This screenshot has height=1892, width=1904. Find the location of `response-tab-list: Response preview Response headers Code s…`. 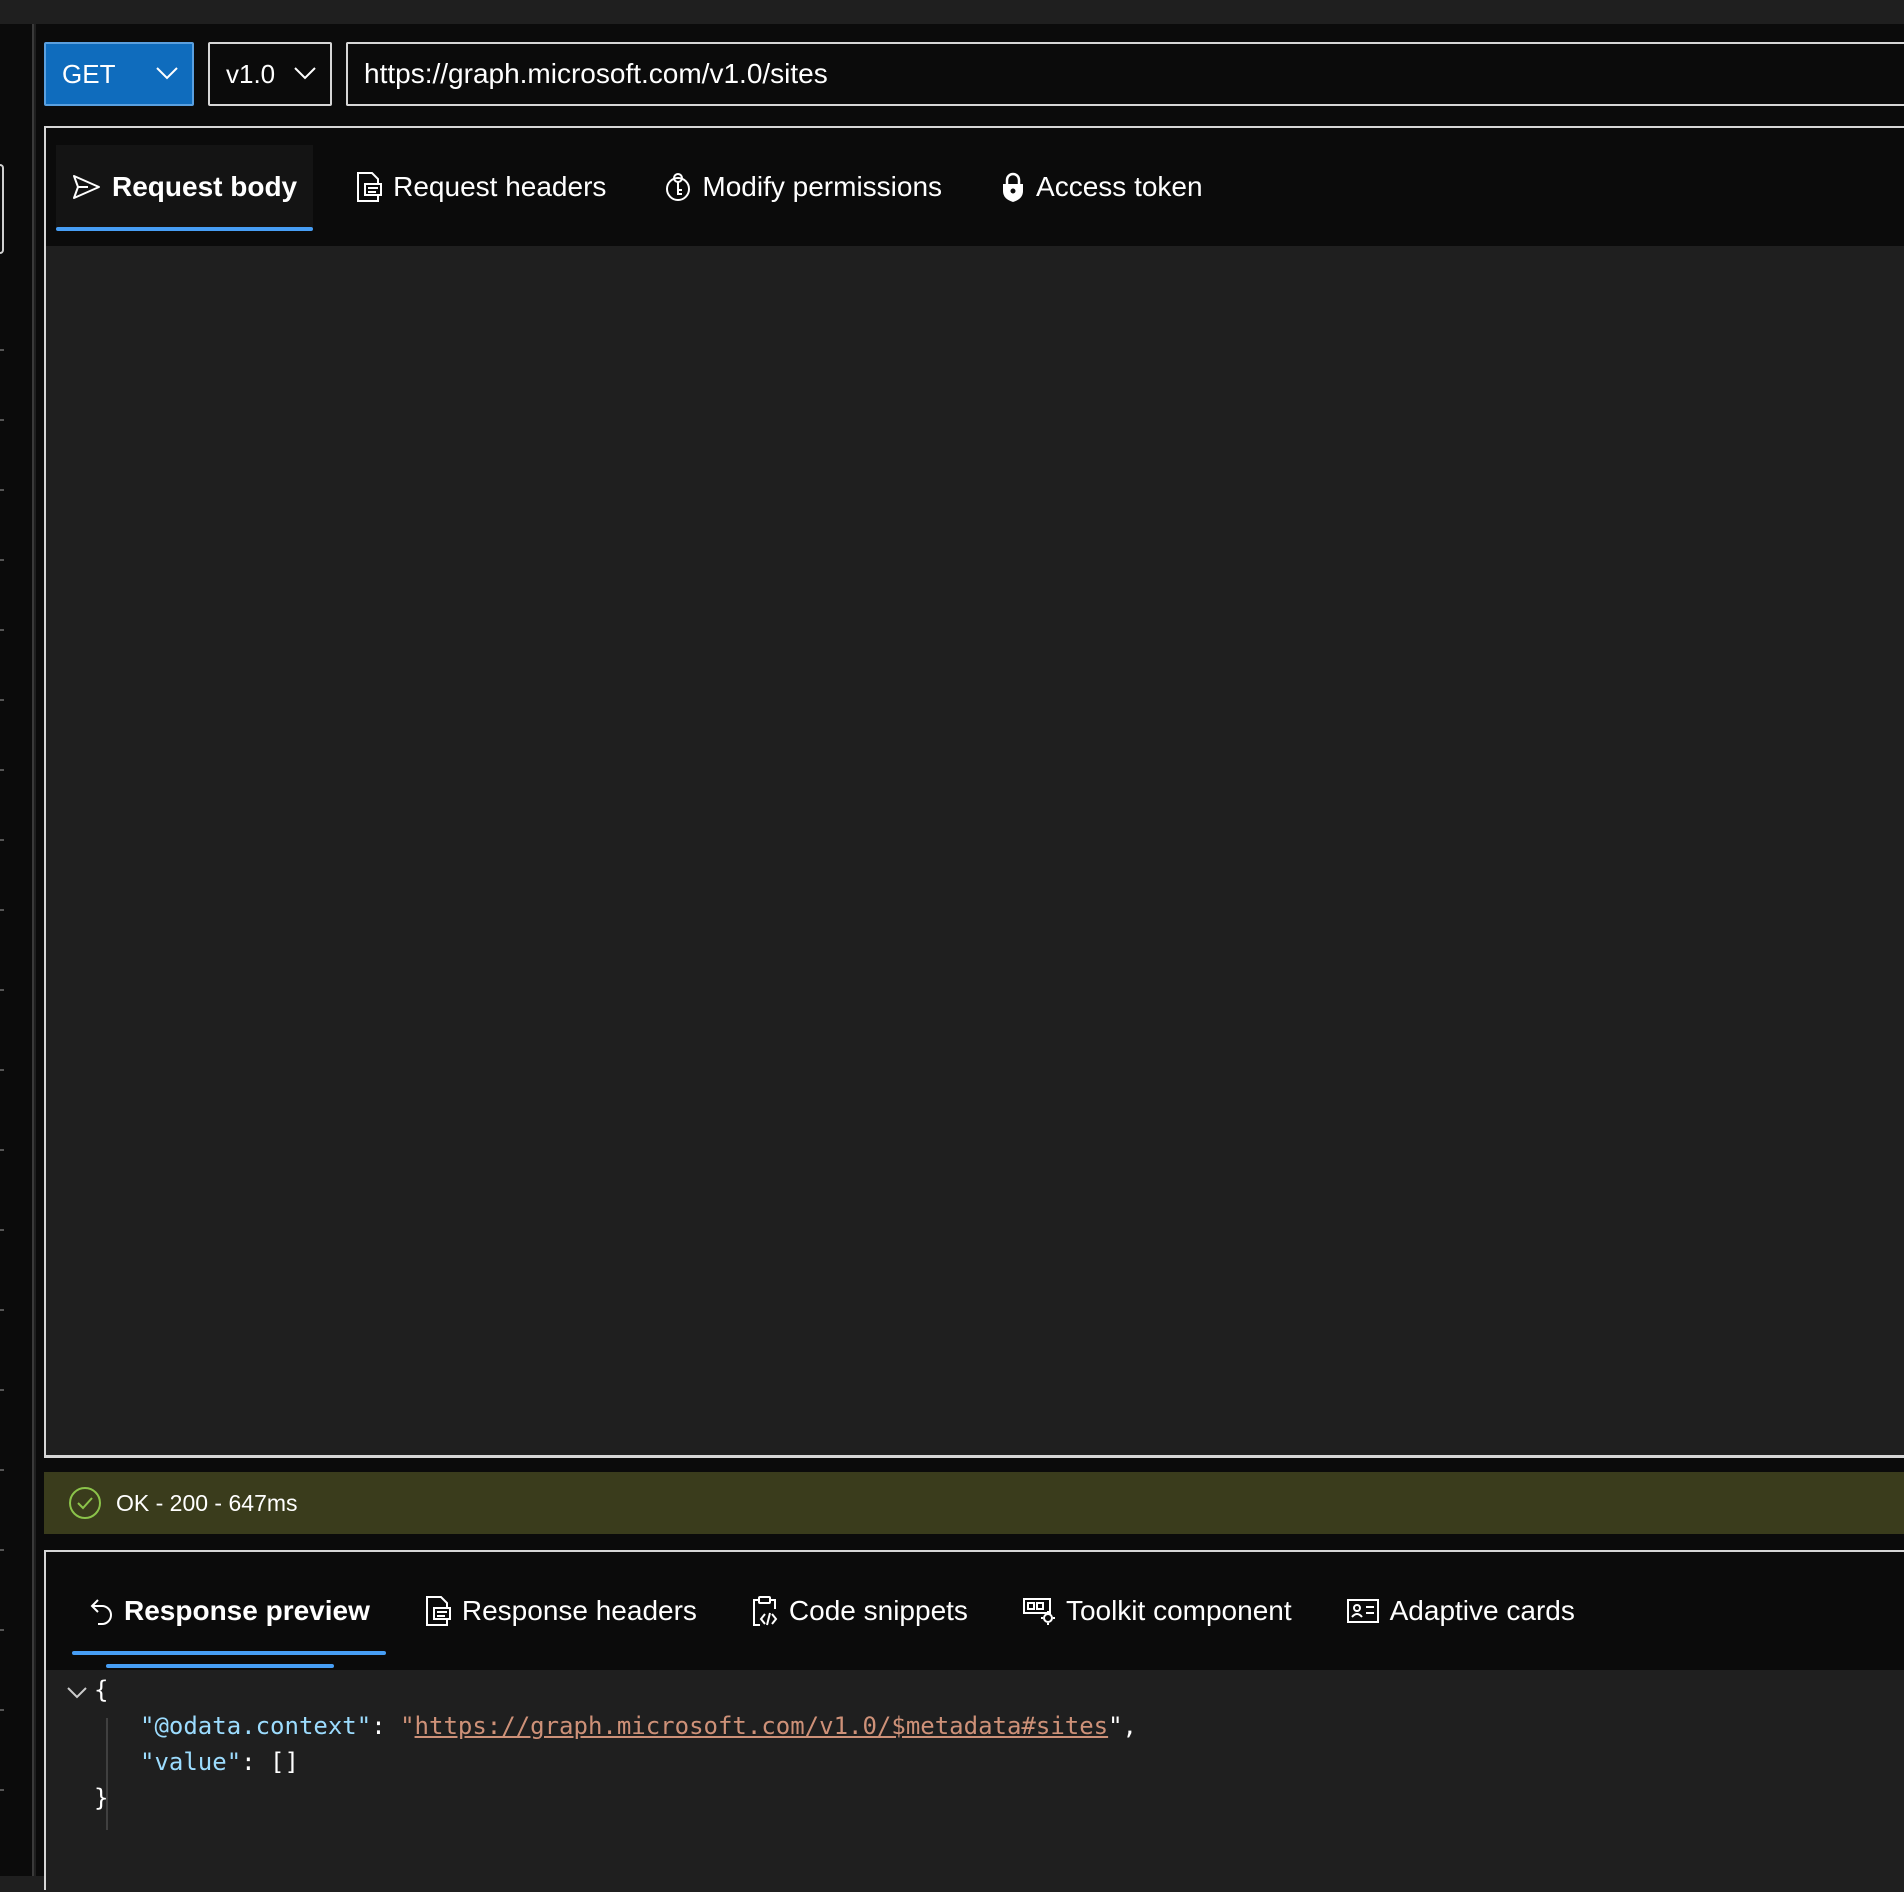

response-tab-list: Response preview Response headers Code s… is located at coordinates (975, 1611).